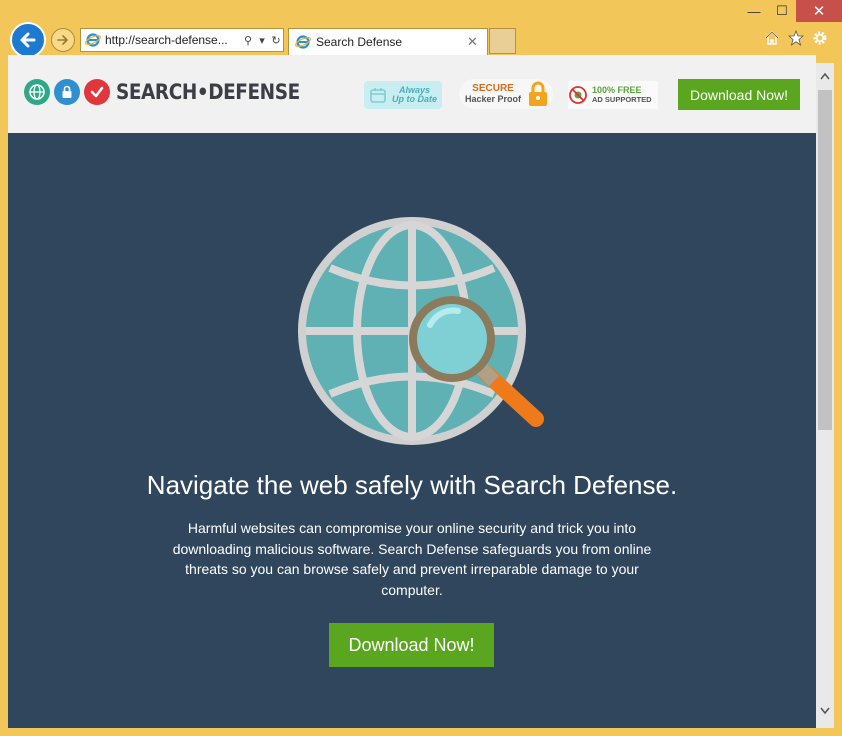 The height and width of the screenshot is (736, 842). Describe the element at coordinates (578, 95) in the screenshot. I see `no-virus-icon` at that location.